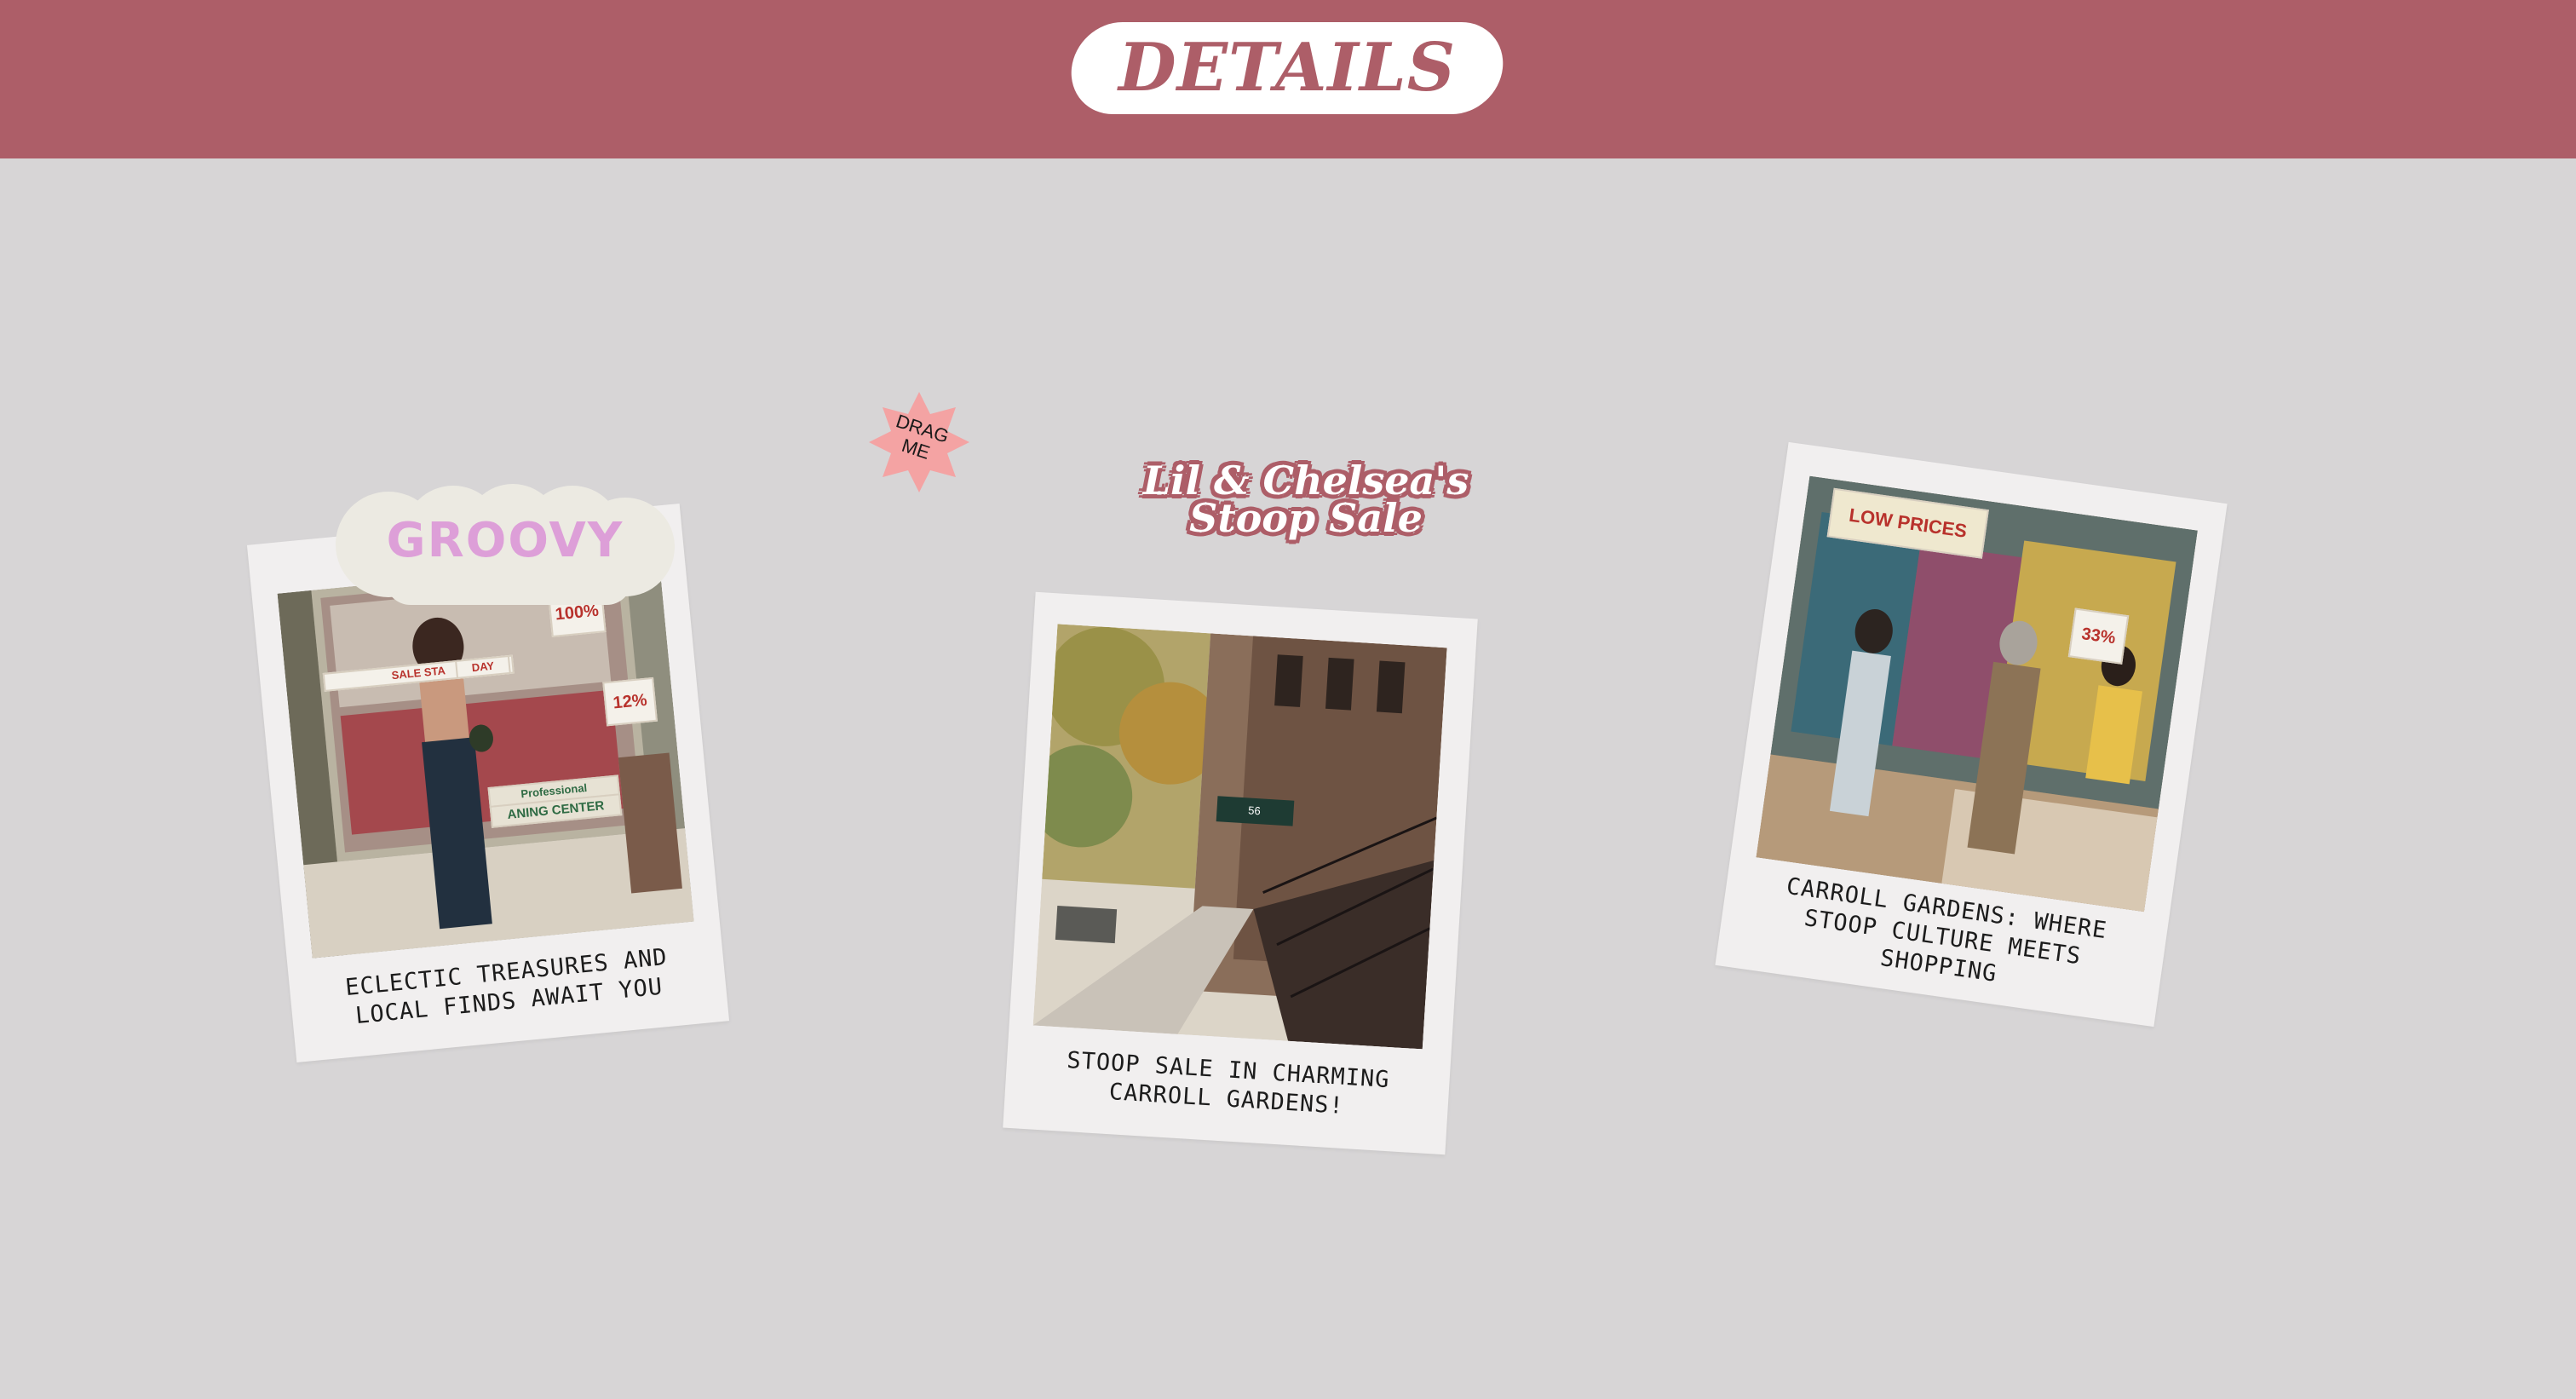  I want to click on card-caption: STOOP SALE IN CHARMING CARROLL GARDENS!, so click(1228, 1084).